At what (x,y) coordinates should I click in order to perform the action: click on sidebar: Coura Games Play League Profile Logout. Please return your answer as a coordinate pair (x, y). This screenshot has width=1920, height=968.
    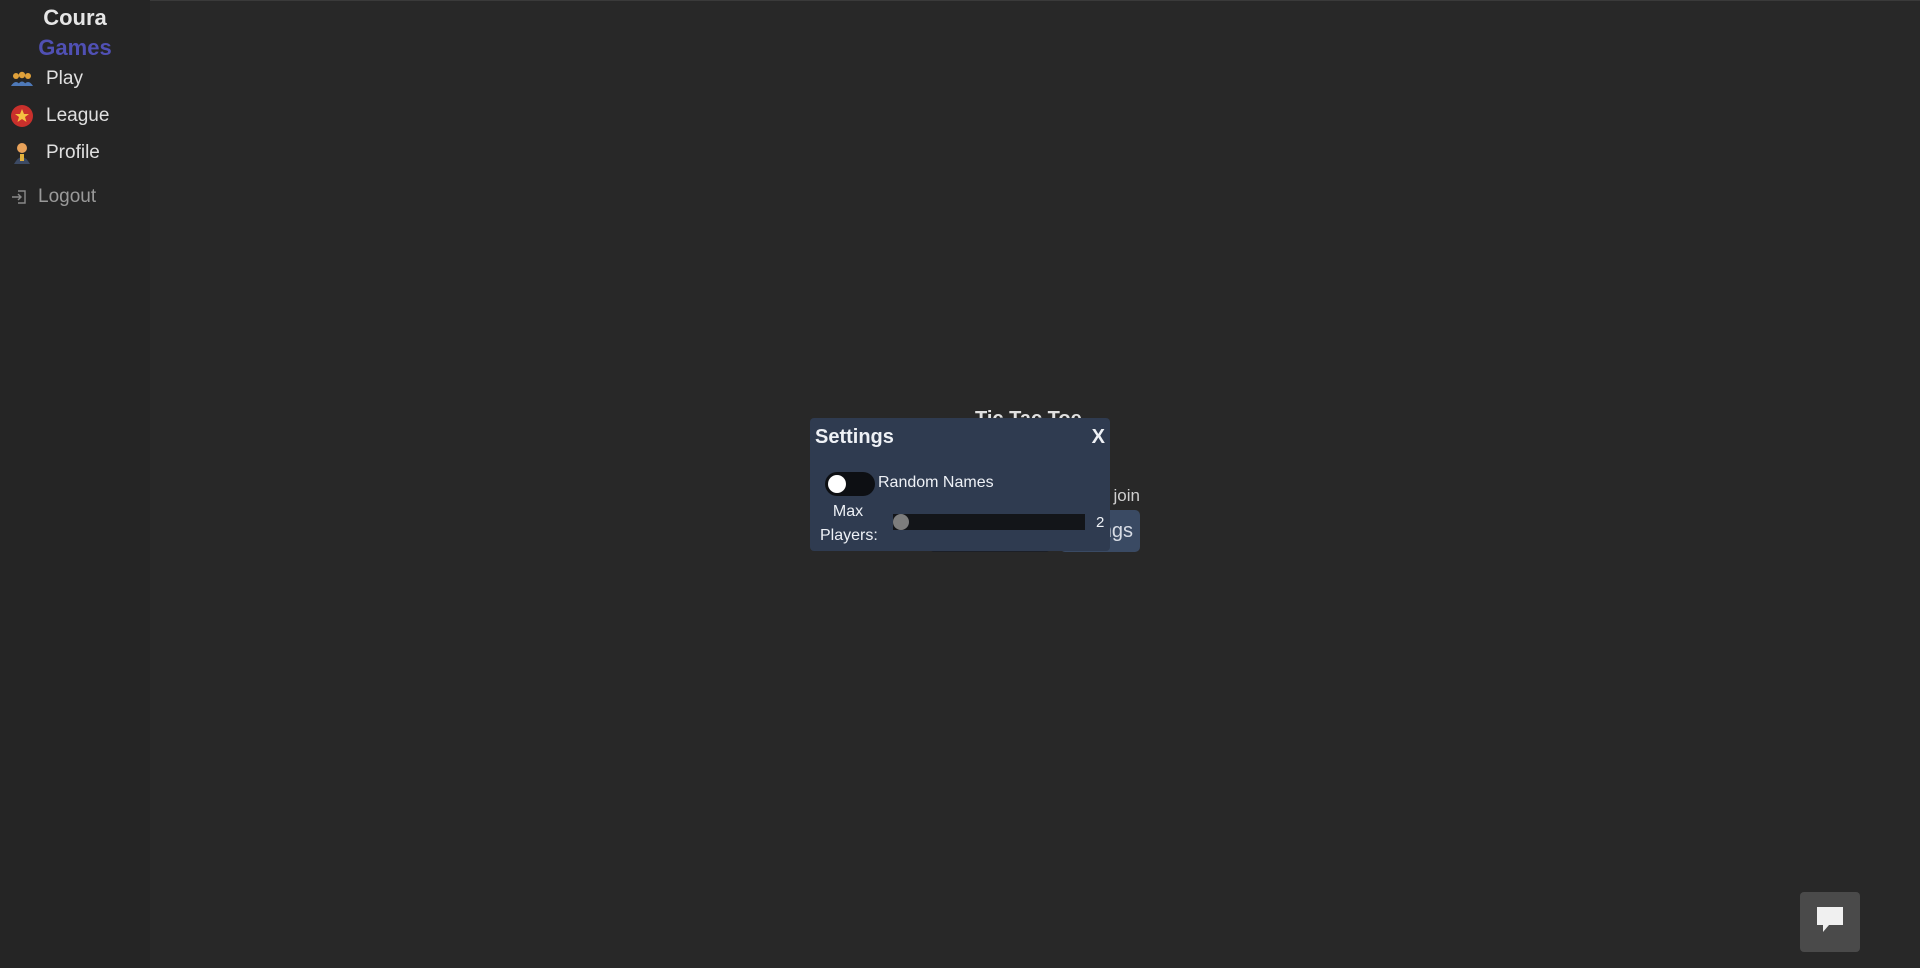
    Looking at the image, I should click on (75, 484).